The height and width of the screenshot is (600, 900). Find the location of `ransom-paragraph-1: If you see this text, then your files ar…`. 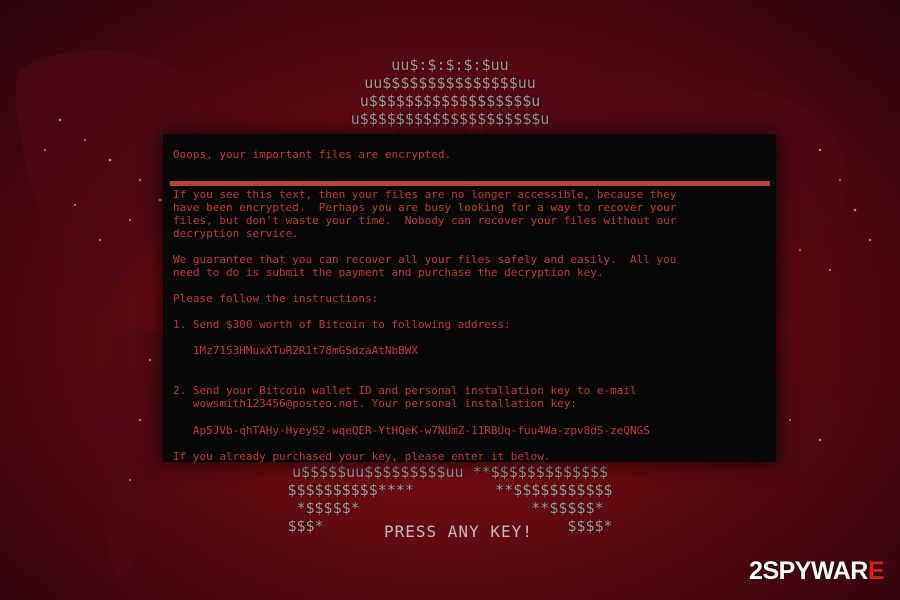

ransom-paragraph-1: If you see this text, then your files ar… is located at coordinates (425, 214).